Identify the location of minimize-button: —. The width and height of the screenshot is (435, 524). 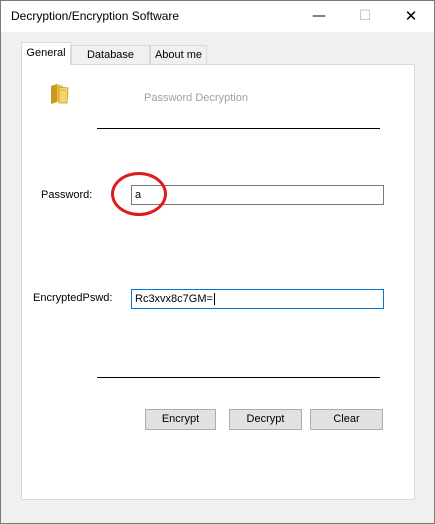
(319, 16).